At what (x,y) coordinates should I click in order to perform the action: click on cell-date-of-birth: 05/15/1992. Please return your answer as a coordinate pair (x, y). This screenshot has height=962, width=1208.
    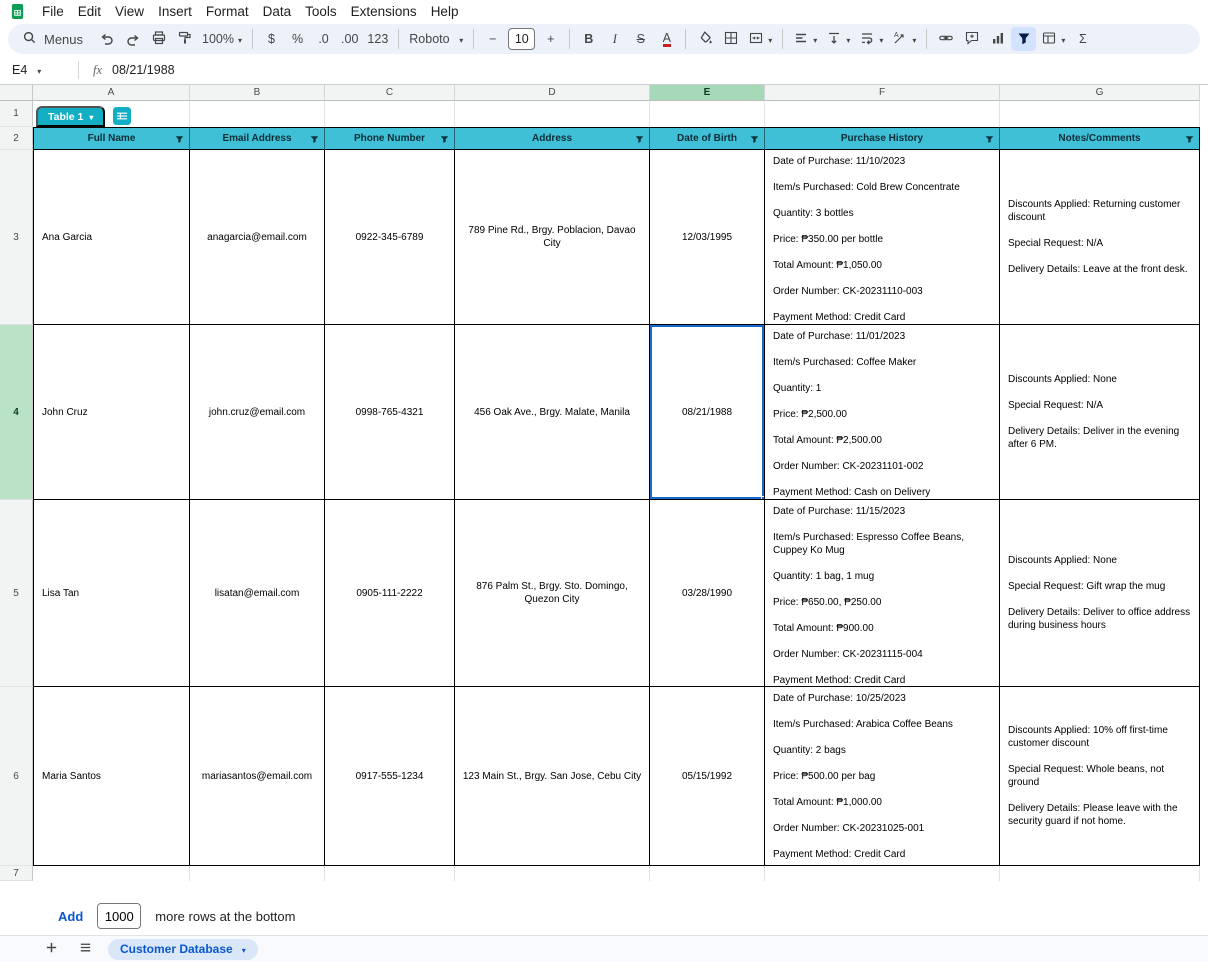
    Looking at the image, I should click on (707, 776).